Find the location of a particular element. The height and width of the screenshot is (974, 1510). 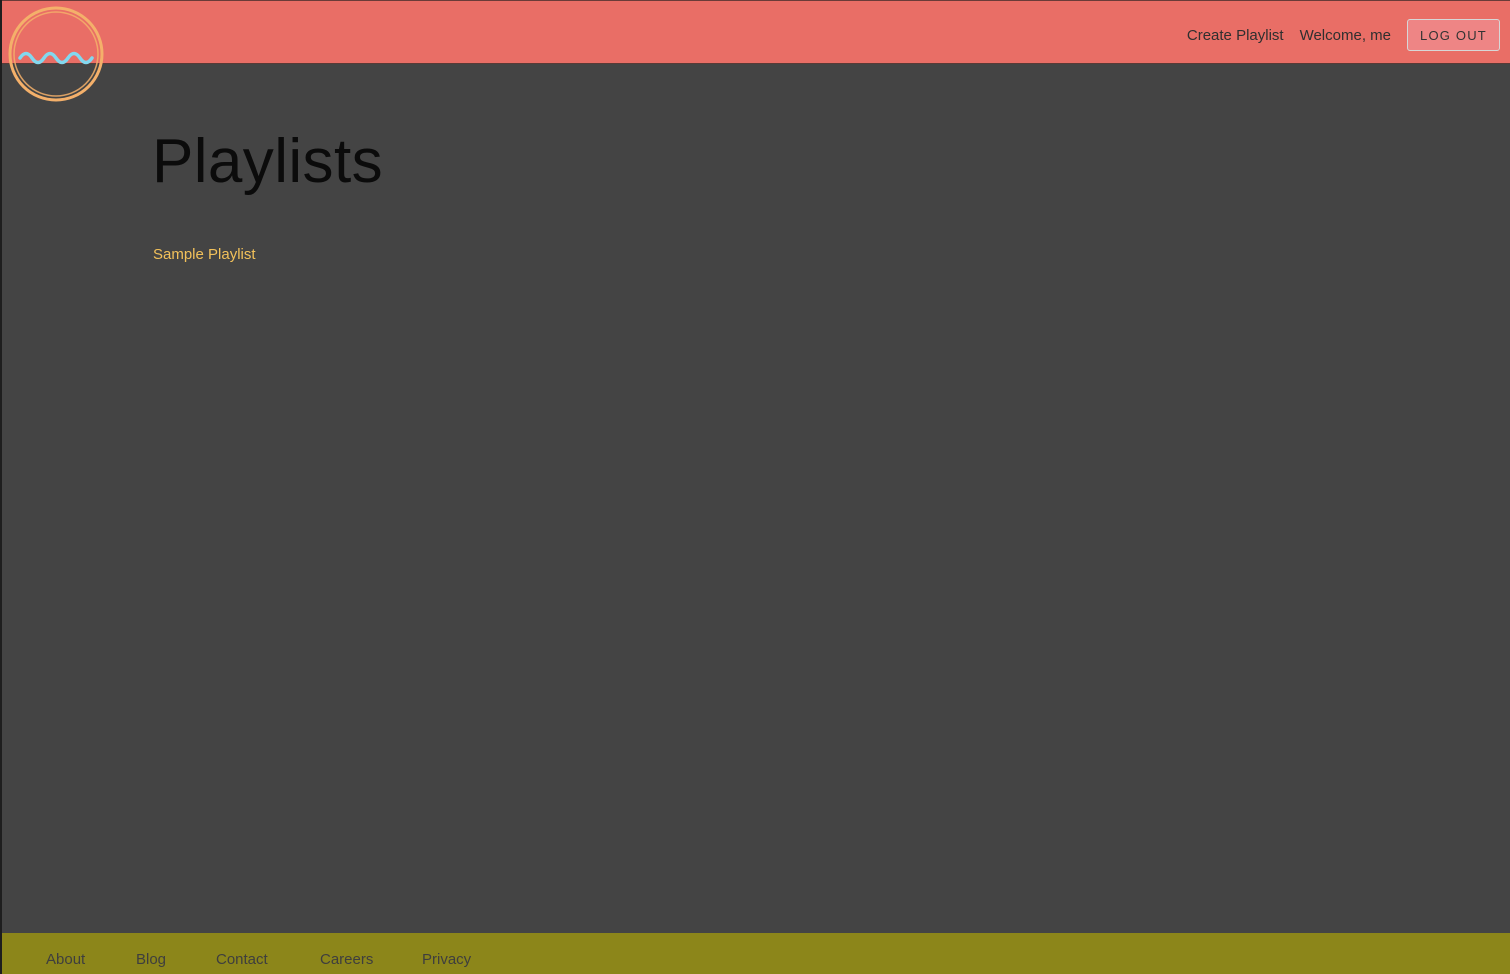

footer-blog-link: Blog is located at coordinates (151, 959).